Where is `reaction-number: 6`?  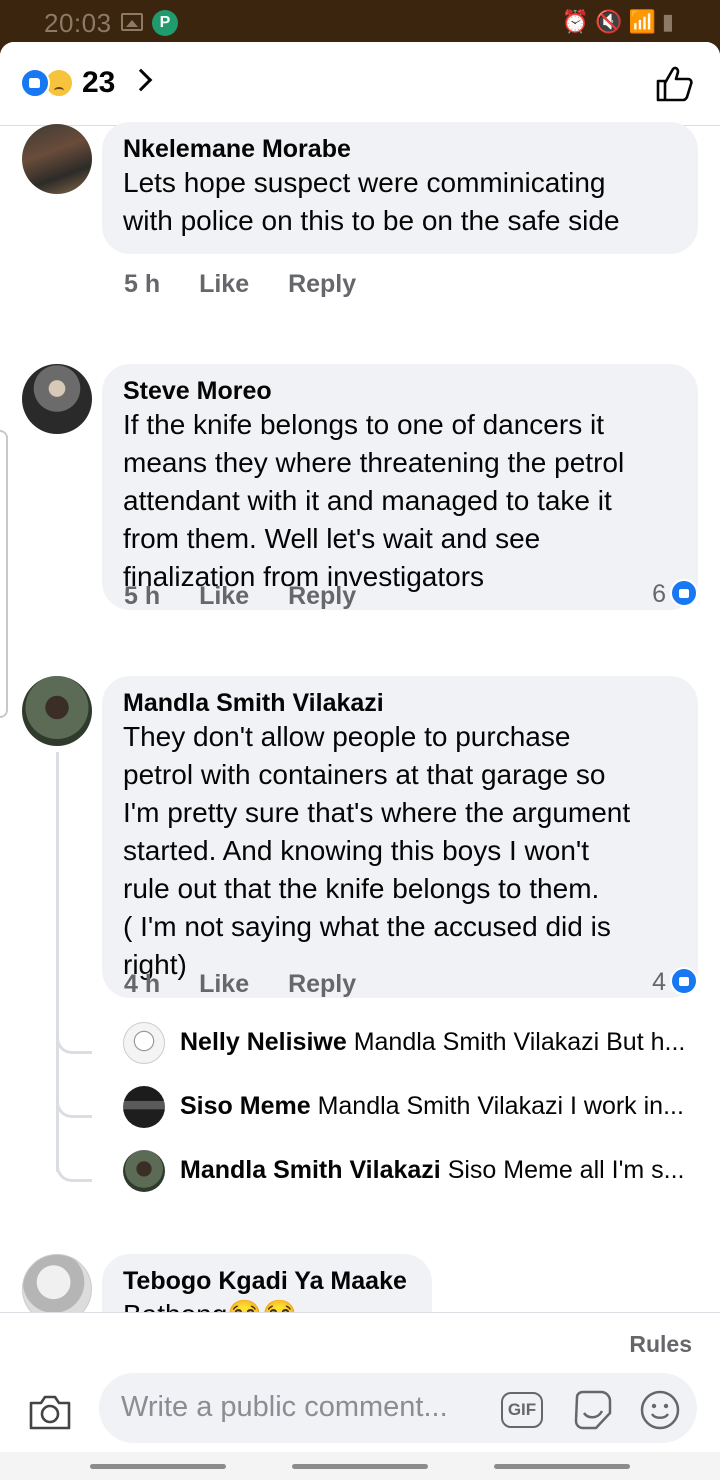
reaction-number: 6 is located at coordinates (659, 594).